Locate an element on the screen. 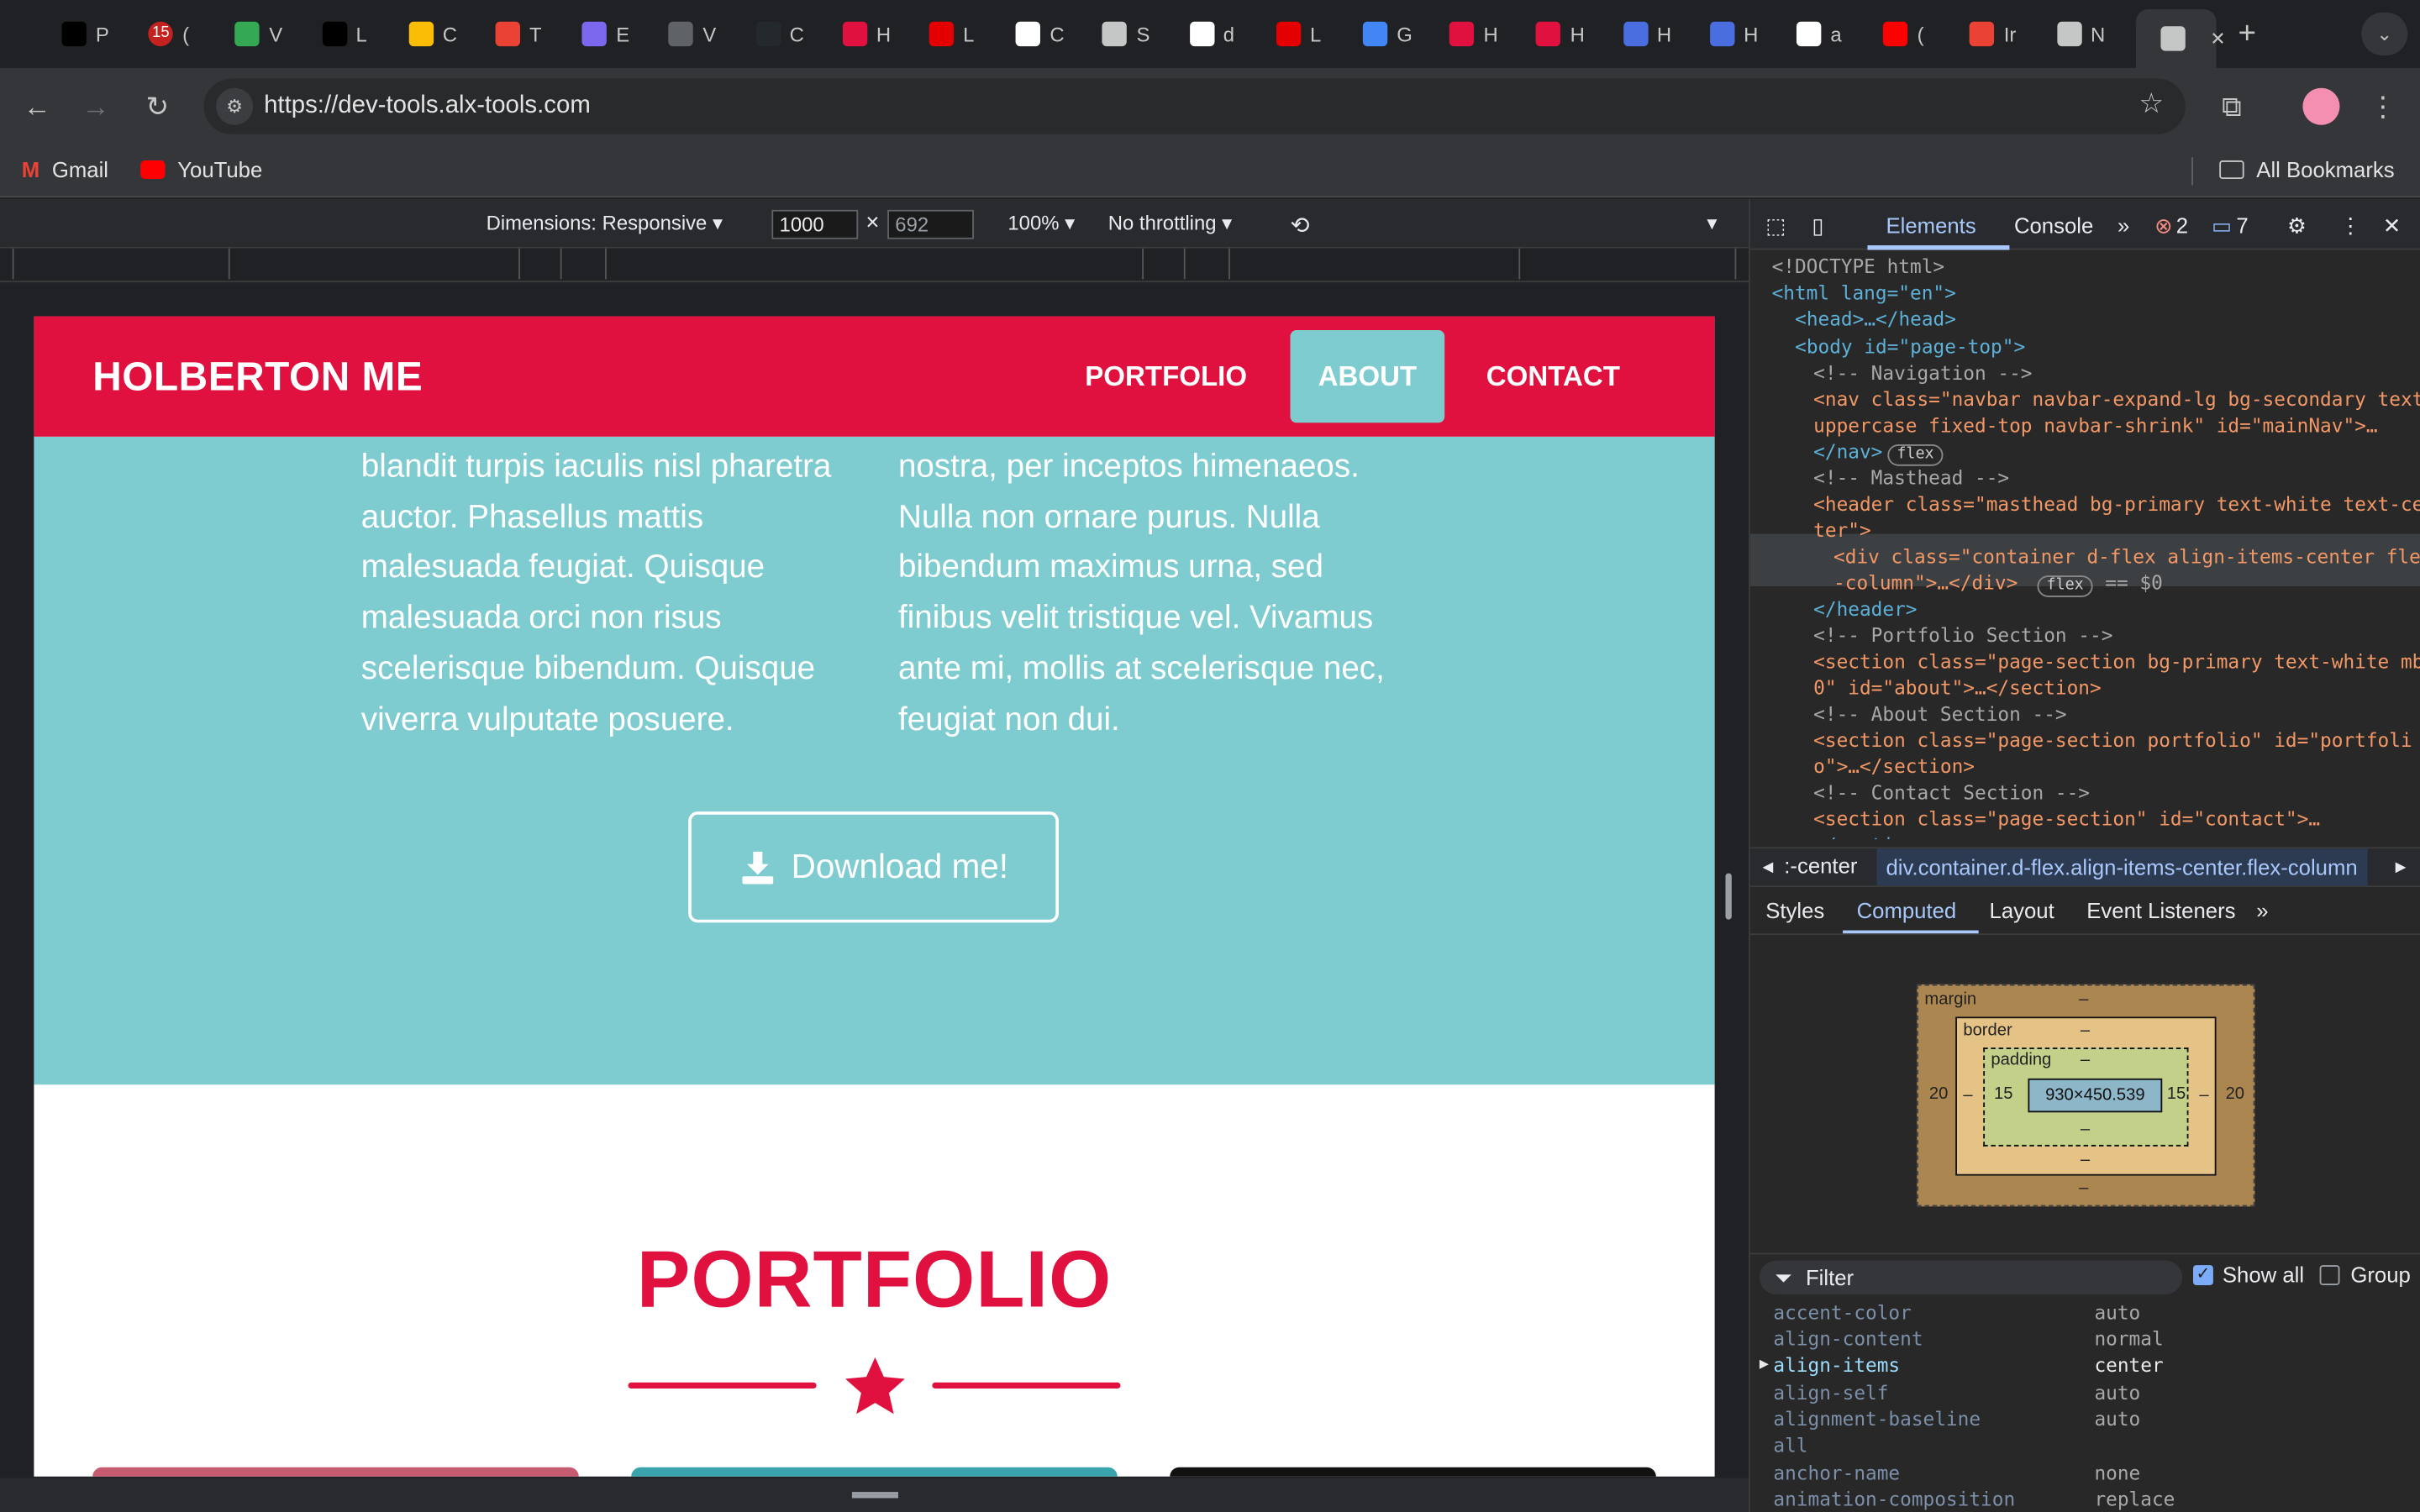 The height and width of the screenshot is (1512, 2420). resize-grip-icon is located at coordinates (874, 1495).